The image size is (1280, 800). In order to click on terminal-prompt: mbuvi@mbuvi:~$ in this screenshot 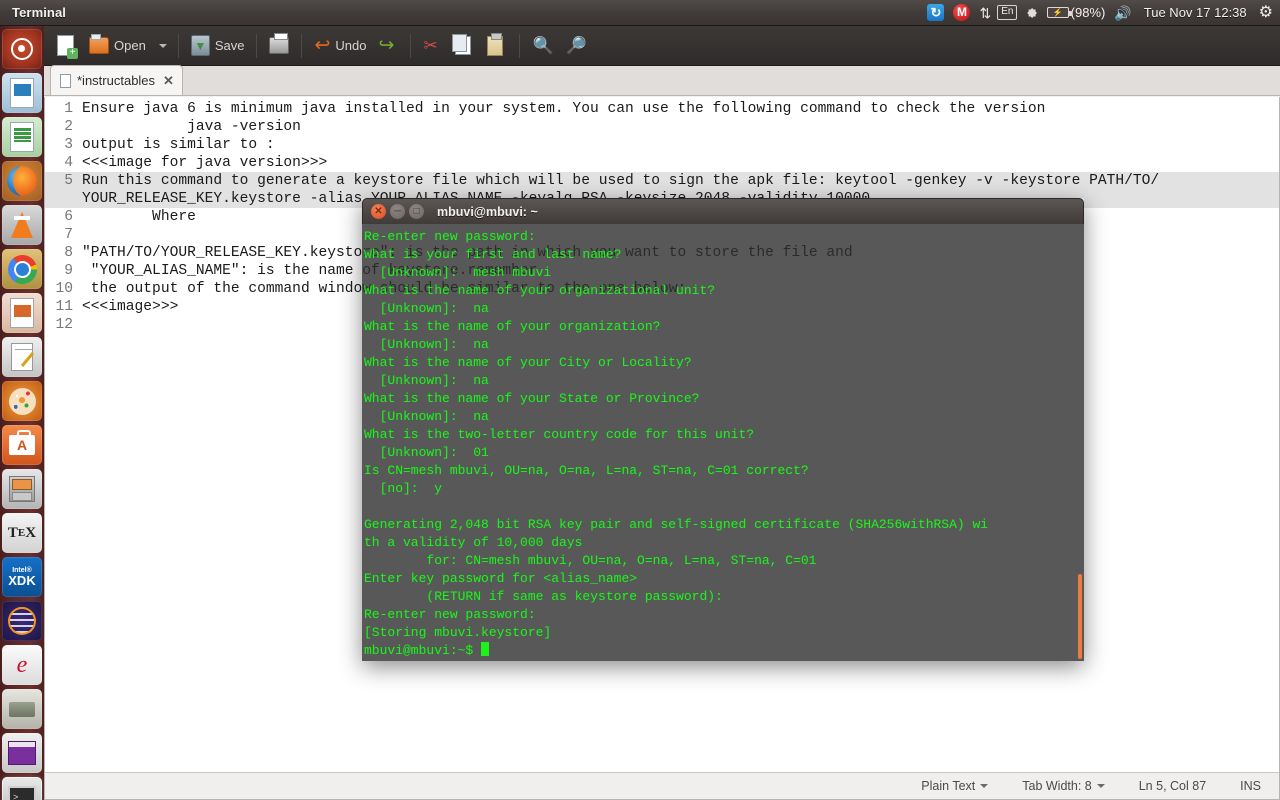, I will do `click(718, 651)`.